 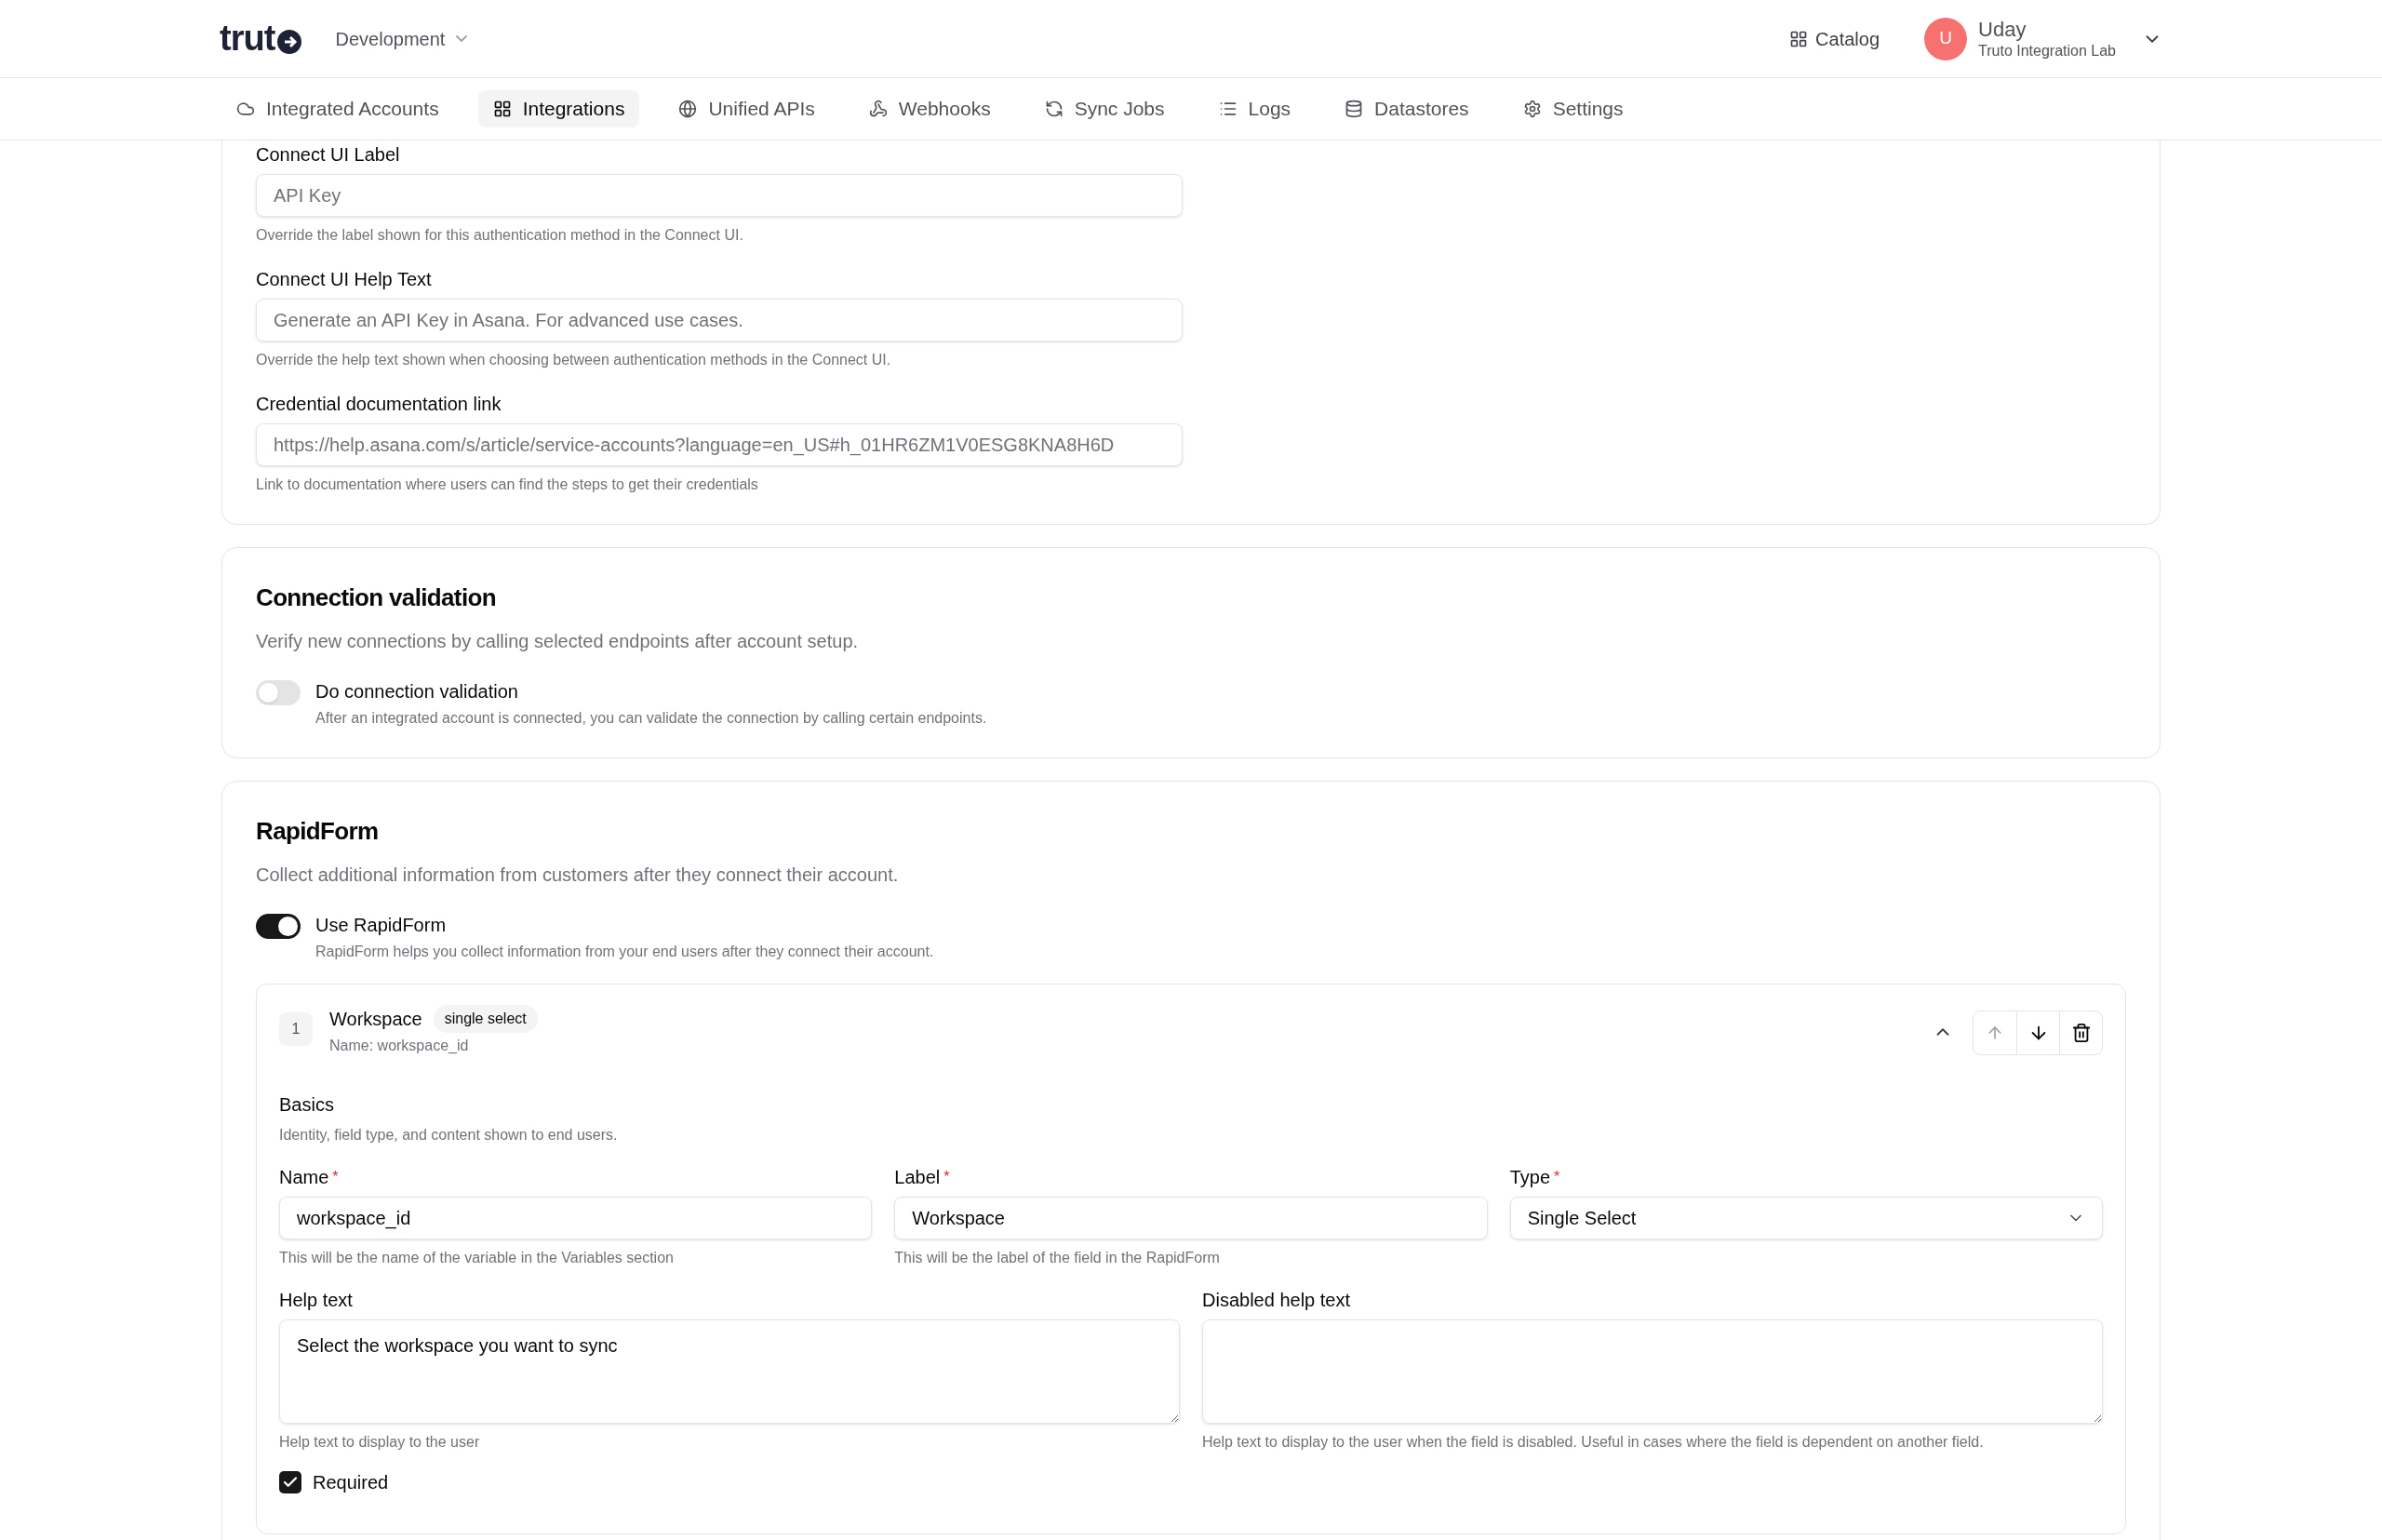 What do you see at coordinates (558, 109) in the screenshot?
I see `nav-tab: Integrations` at bounding box center [558, 109].